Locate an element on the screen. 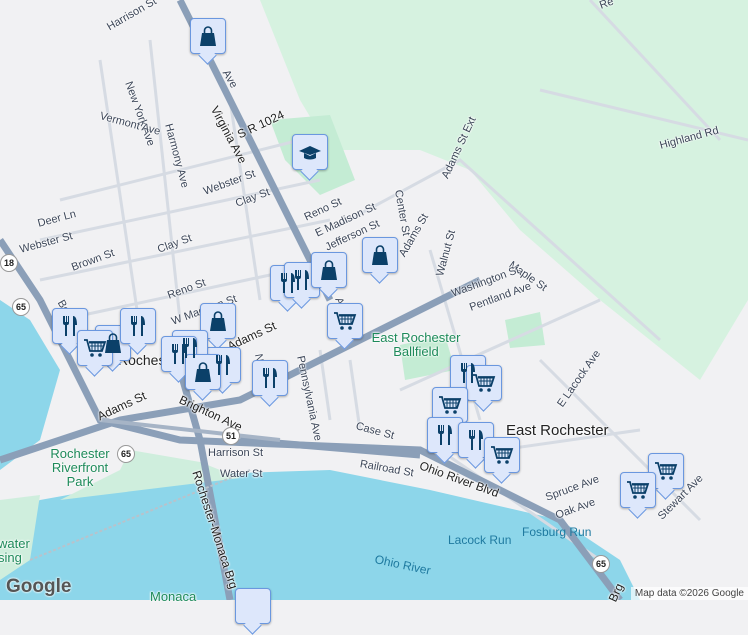 This screenshot has width=748, height=635. route-shield: 18 is located at coordinates (9, 263).